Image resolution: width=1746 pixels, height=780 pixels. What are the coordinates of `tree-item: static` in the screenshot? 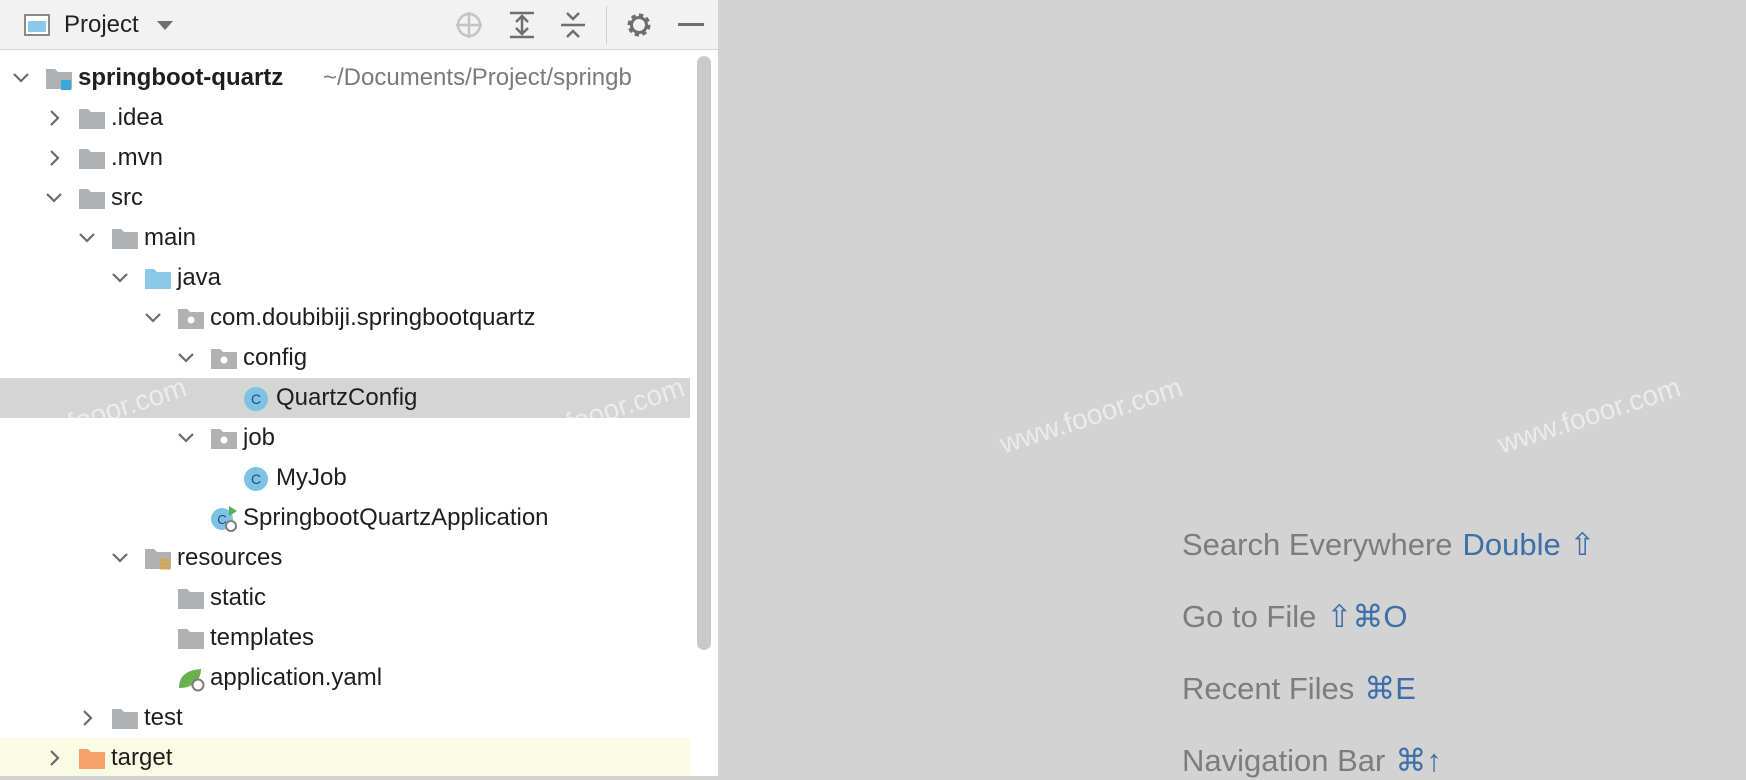 It's located at (345, 598).